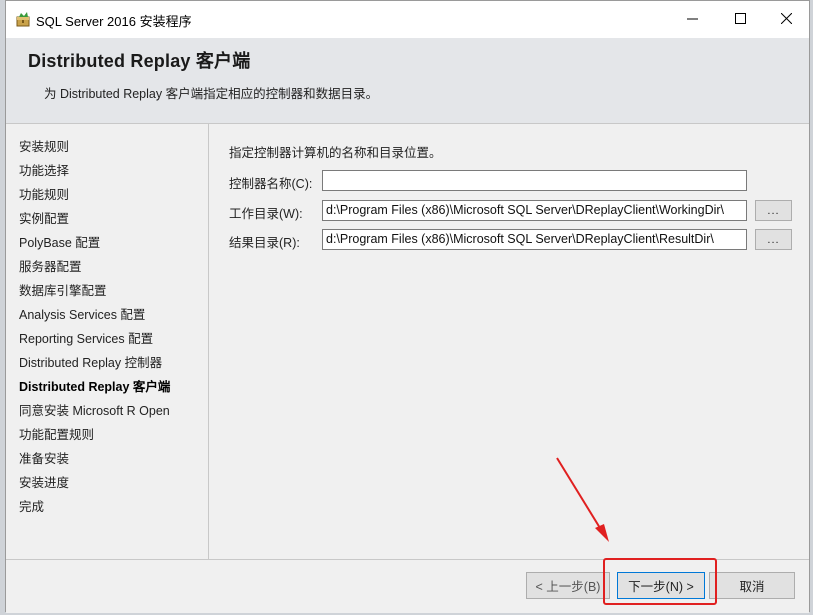 Image resolution: width=813 pixels, height=615 pixels. Describe the element at coordinates (44, 481) in the screenshot. I see `nav-item-install-progress: 安装进度` at that location.